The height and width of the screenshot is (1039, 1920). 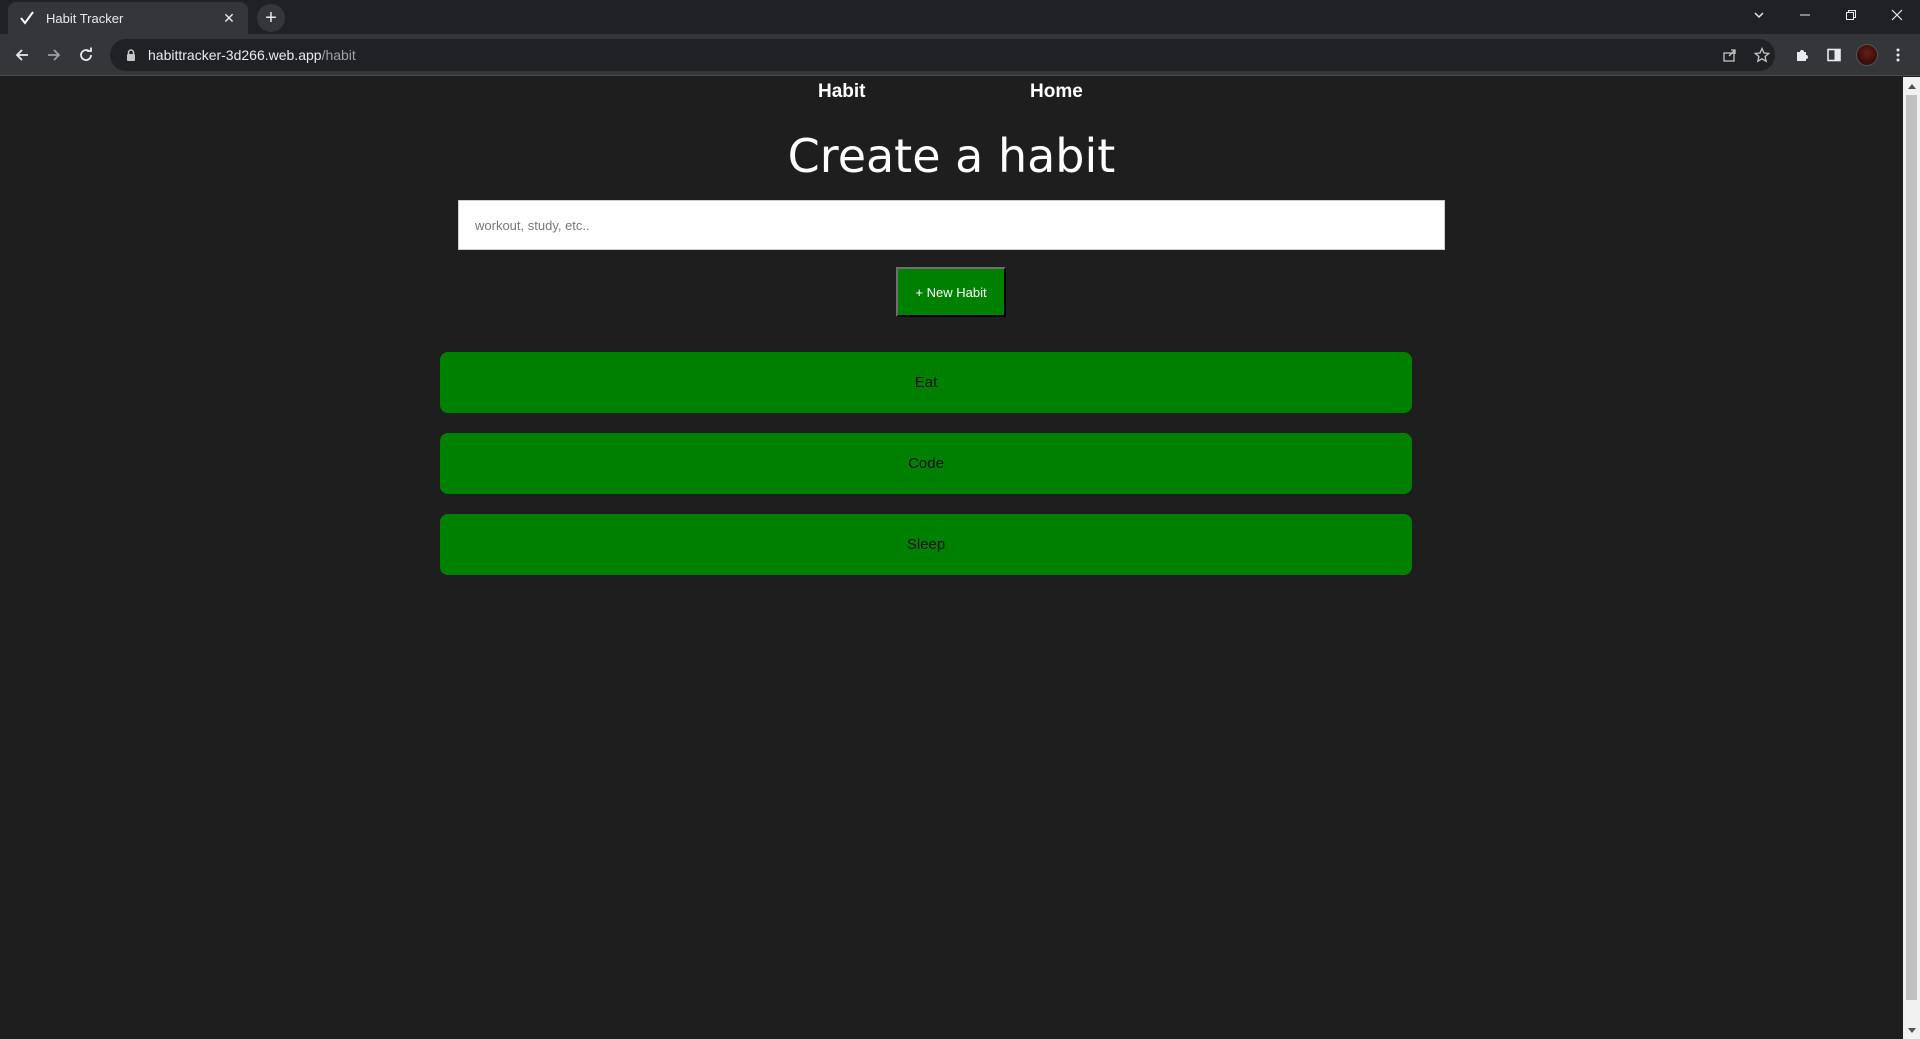 I want to click on menu-icon, so click(x=1898, y=55).